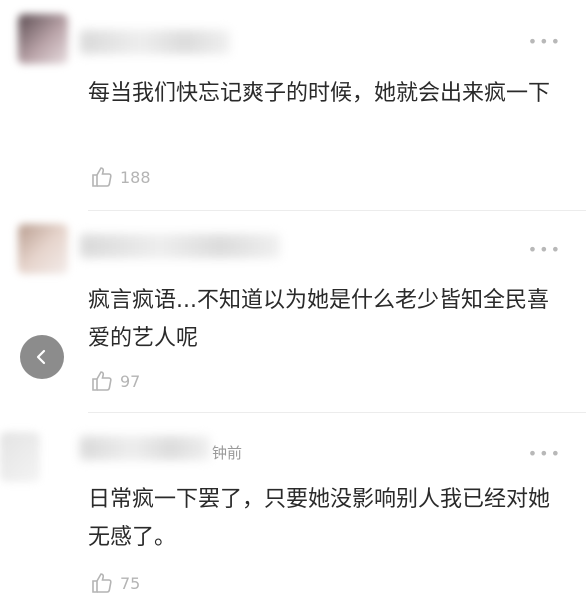 This screenshot has width=586, height=613. What do you see at coordinates (130, 381) in the screenshot?
I see `like-count: 97` at bounding box center [130, 381].